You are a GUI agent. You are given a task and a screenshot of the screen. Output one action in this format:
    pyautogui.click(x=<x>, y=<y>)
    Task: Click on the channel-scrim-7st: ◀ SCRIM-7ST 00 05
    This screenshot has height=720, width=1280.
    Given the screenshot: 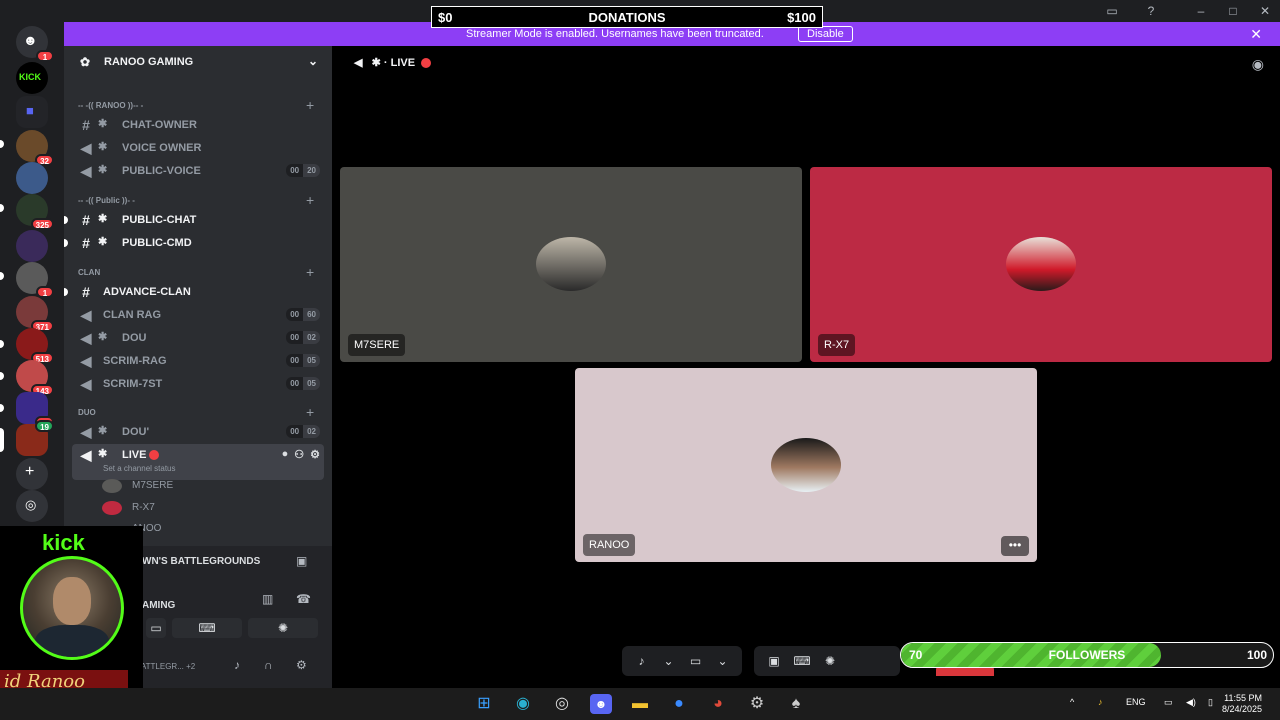 What is the action you would take?
    pyautogui.click(x=198, y=384)
    